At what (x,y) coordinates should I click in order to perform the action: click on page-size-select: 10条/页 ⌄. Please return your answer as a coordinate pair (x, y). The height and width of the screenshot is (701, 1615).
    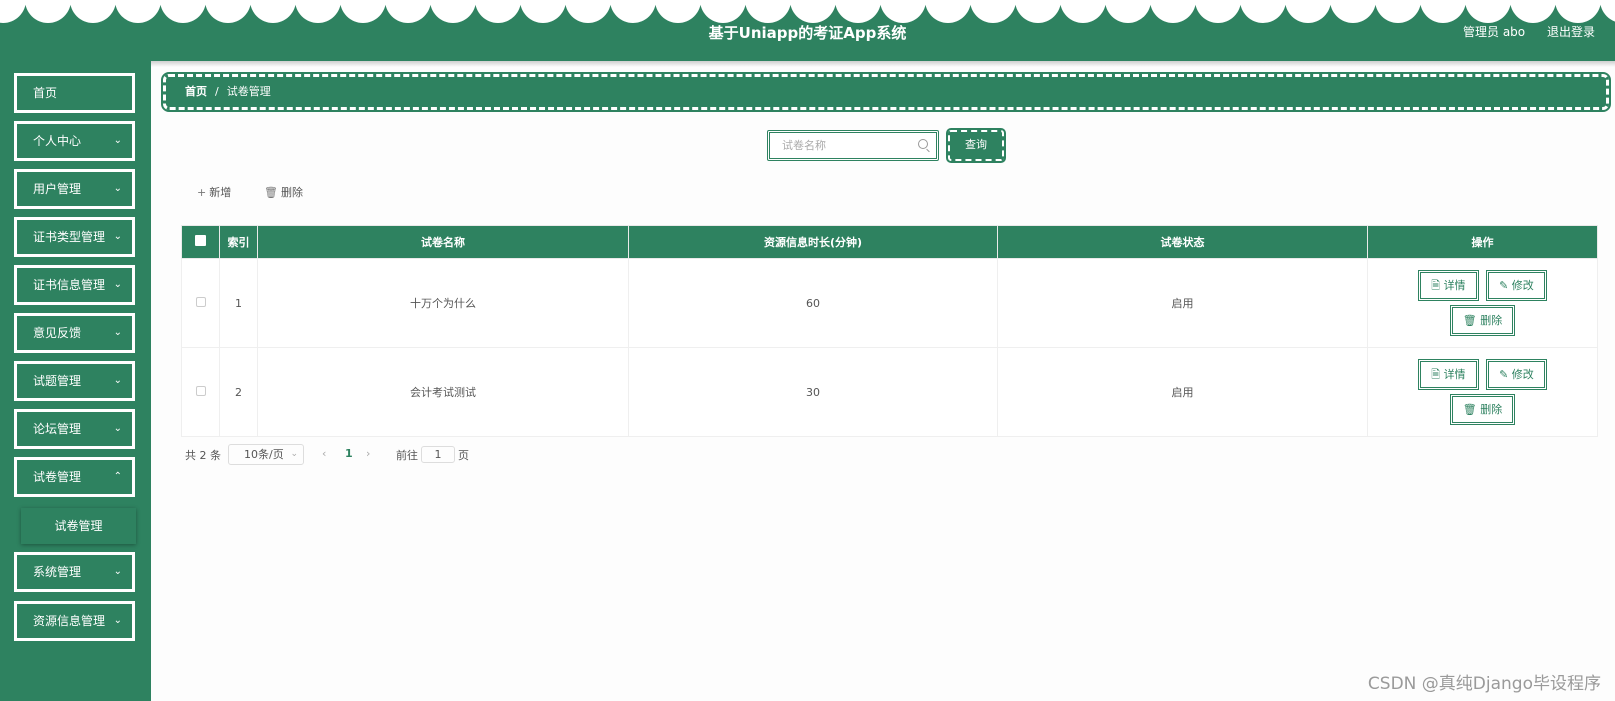
    Looking at the image, I should click on (266, 454).